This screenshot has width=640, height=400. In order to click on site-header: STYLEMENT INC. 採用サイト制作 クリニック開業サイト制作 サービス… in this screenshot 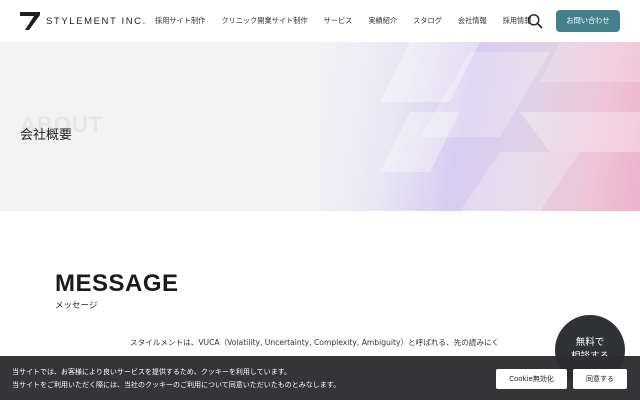, I will do `click(320, 21)`.